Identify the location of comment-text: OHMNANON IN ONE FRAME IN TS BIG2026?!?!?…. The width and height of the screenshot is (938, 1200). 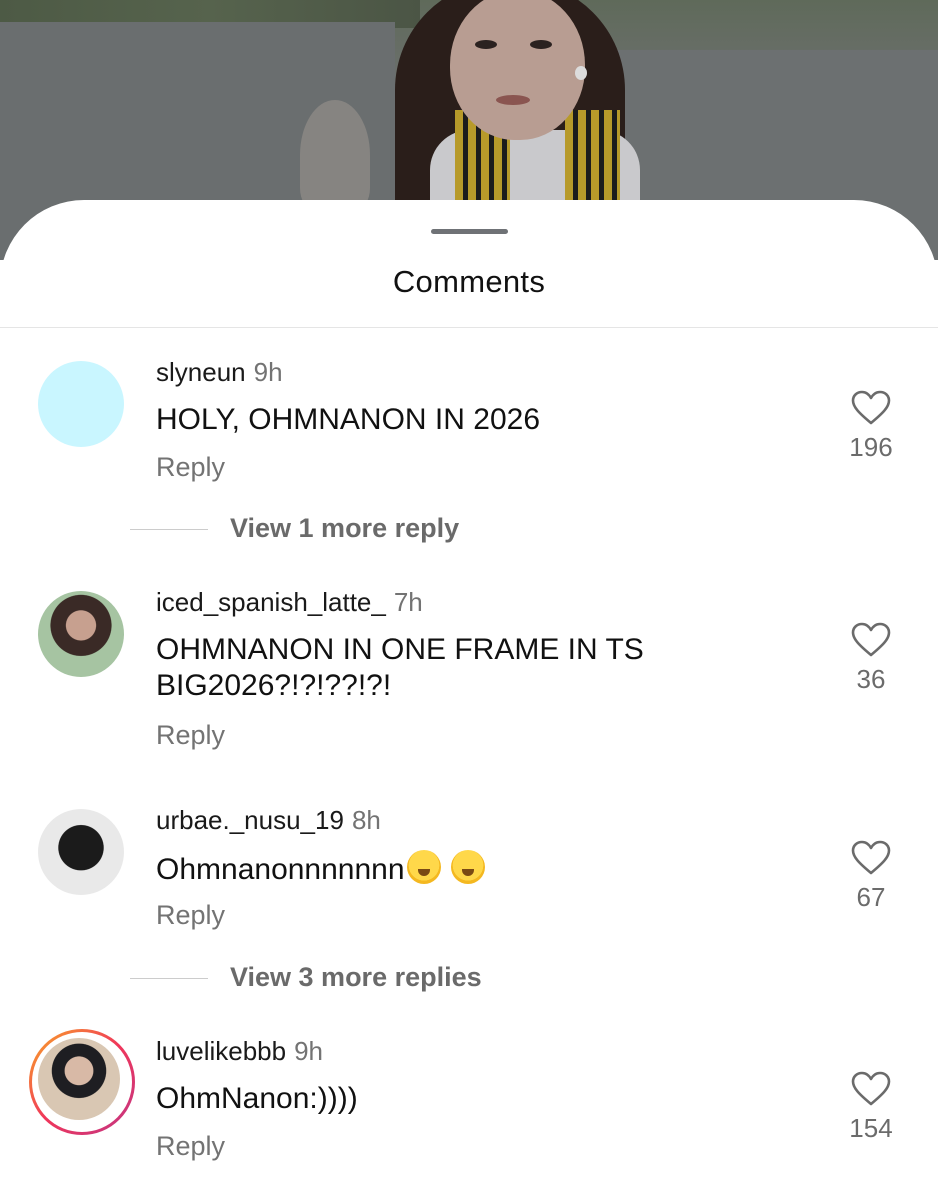
(400, 667).